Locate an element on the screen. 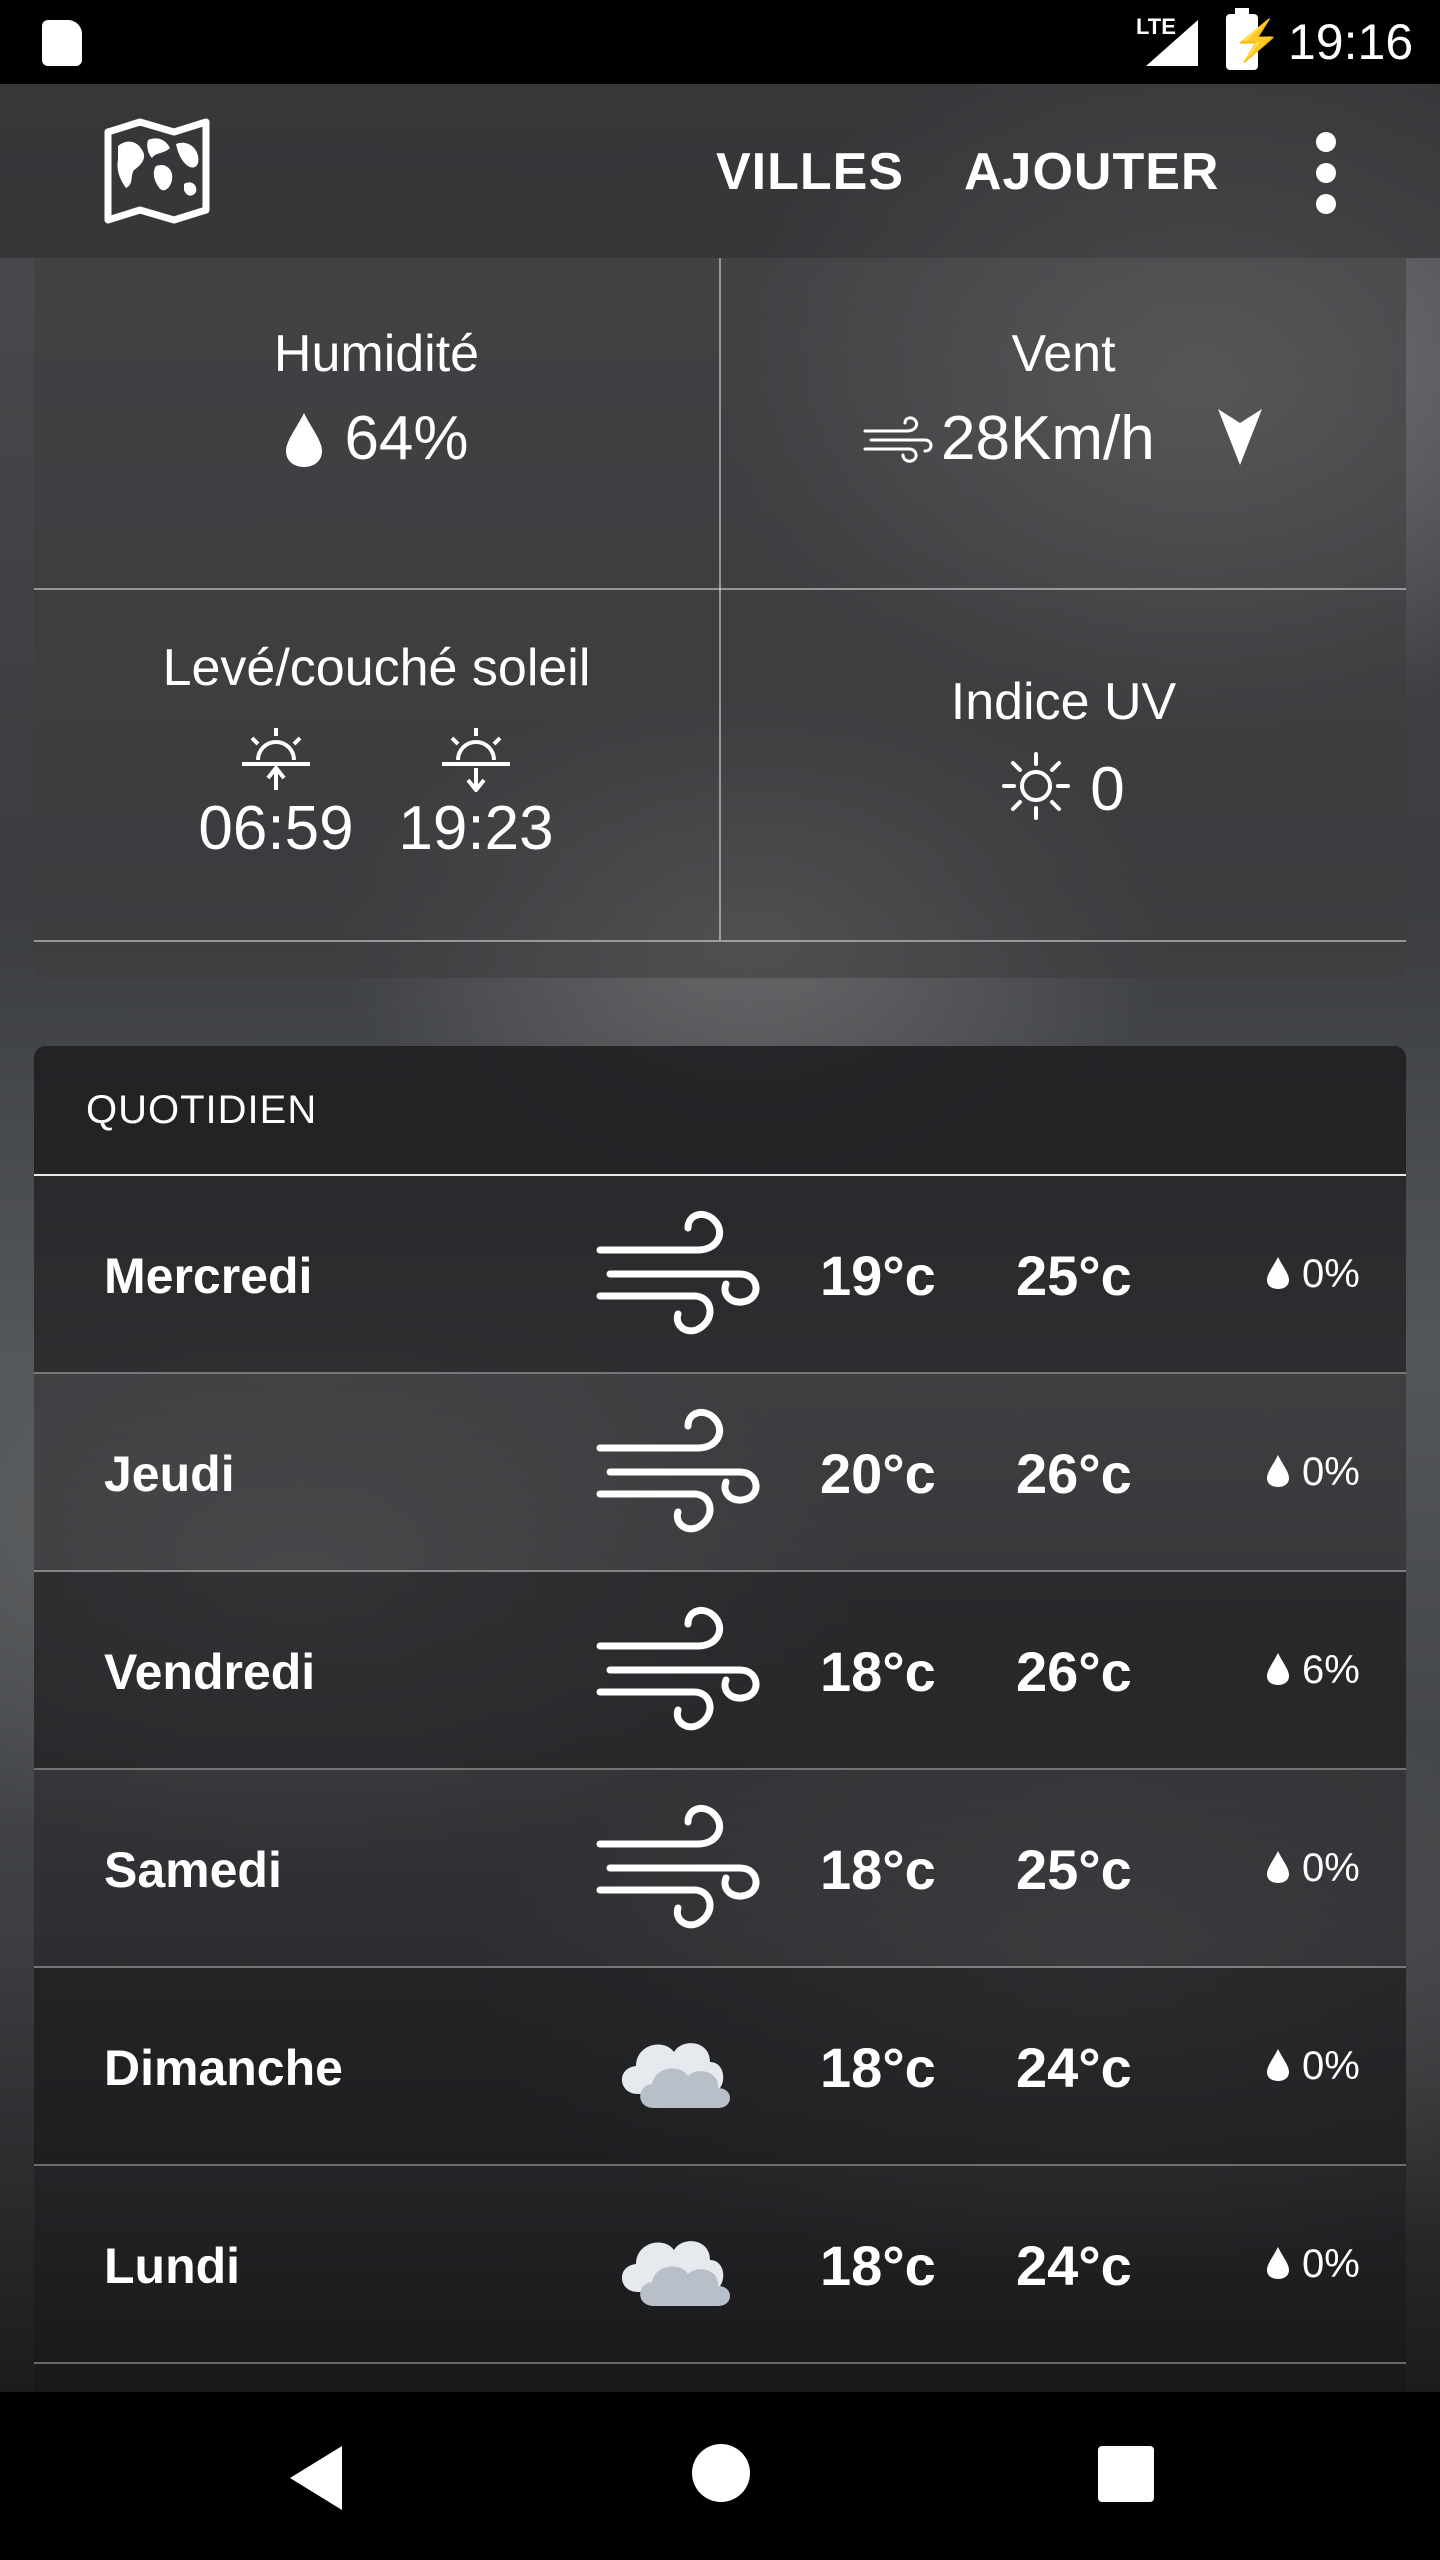 The image size is (1440, 2560). day-row: Lundi 18°c 24°c 0% is located at coordinates (720, 2265).